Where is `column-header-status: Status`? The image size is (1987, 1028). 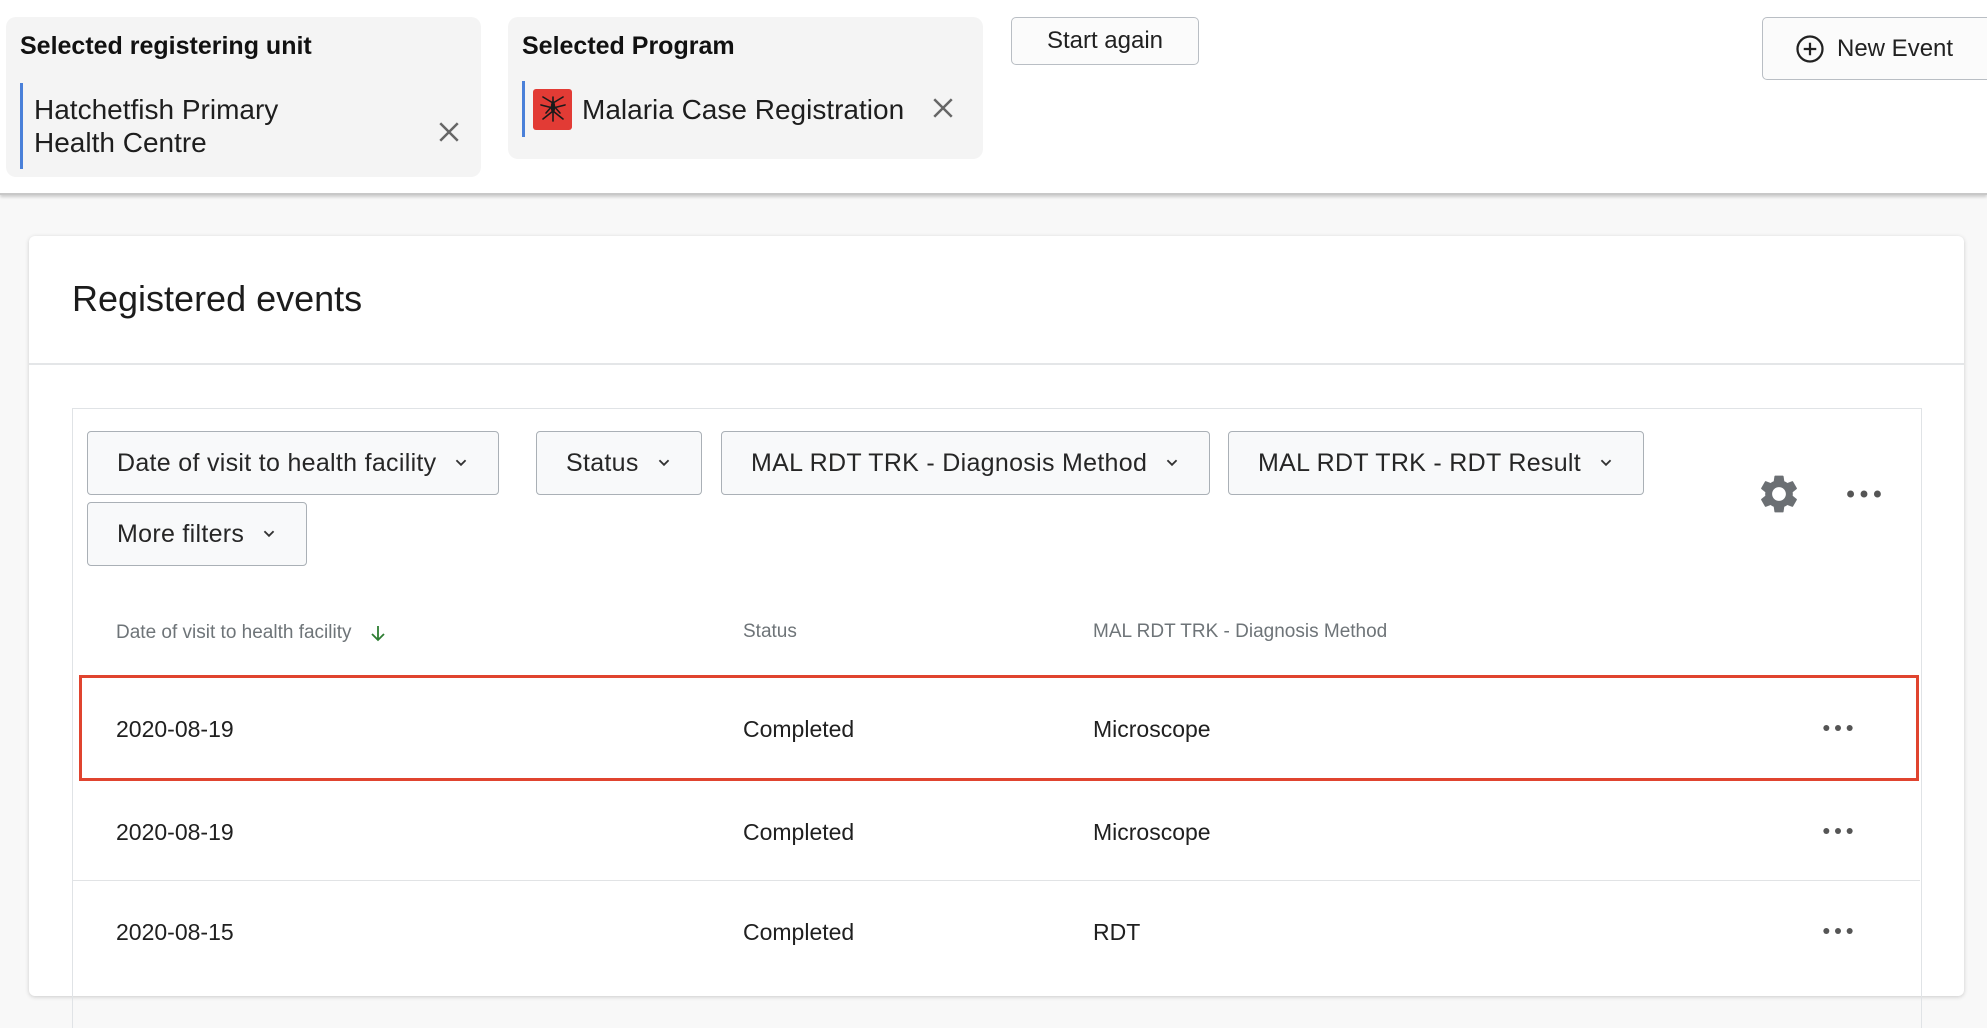 column-header-status: Status is located at coordinates (770, 632).